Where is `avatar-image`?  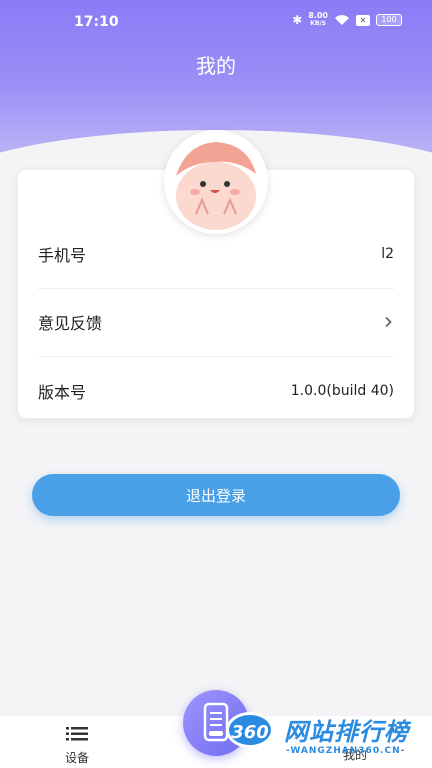
avatar-image is located at coordinates (216, 182).